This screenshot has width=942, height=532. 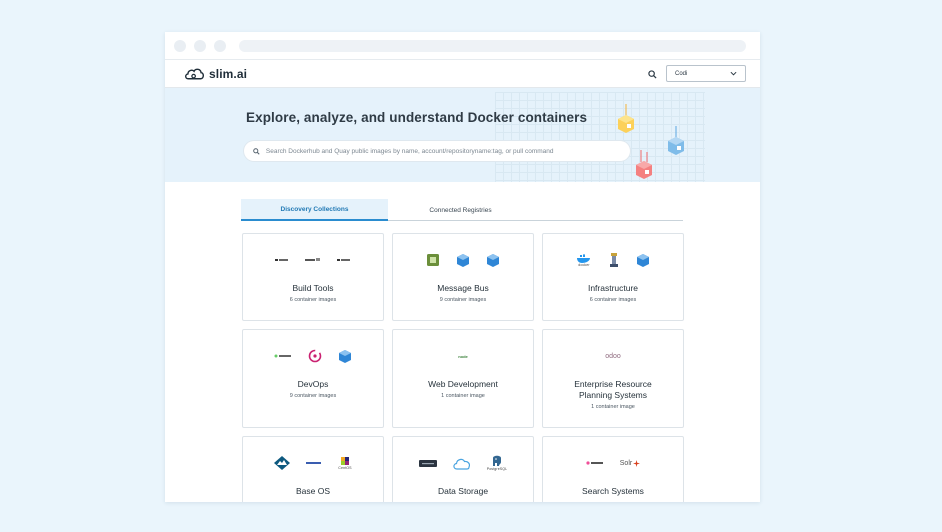 I want to click on alpine-logo-icon, so click(x=282, y=463).